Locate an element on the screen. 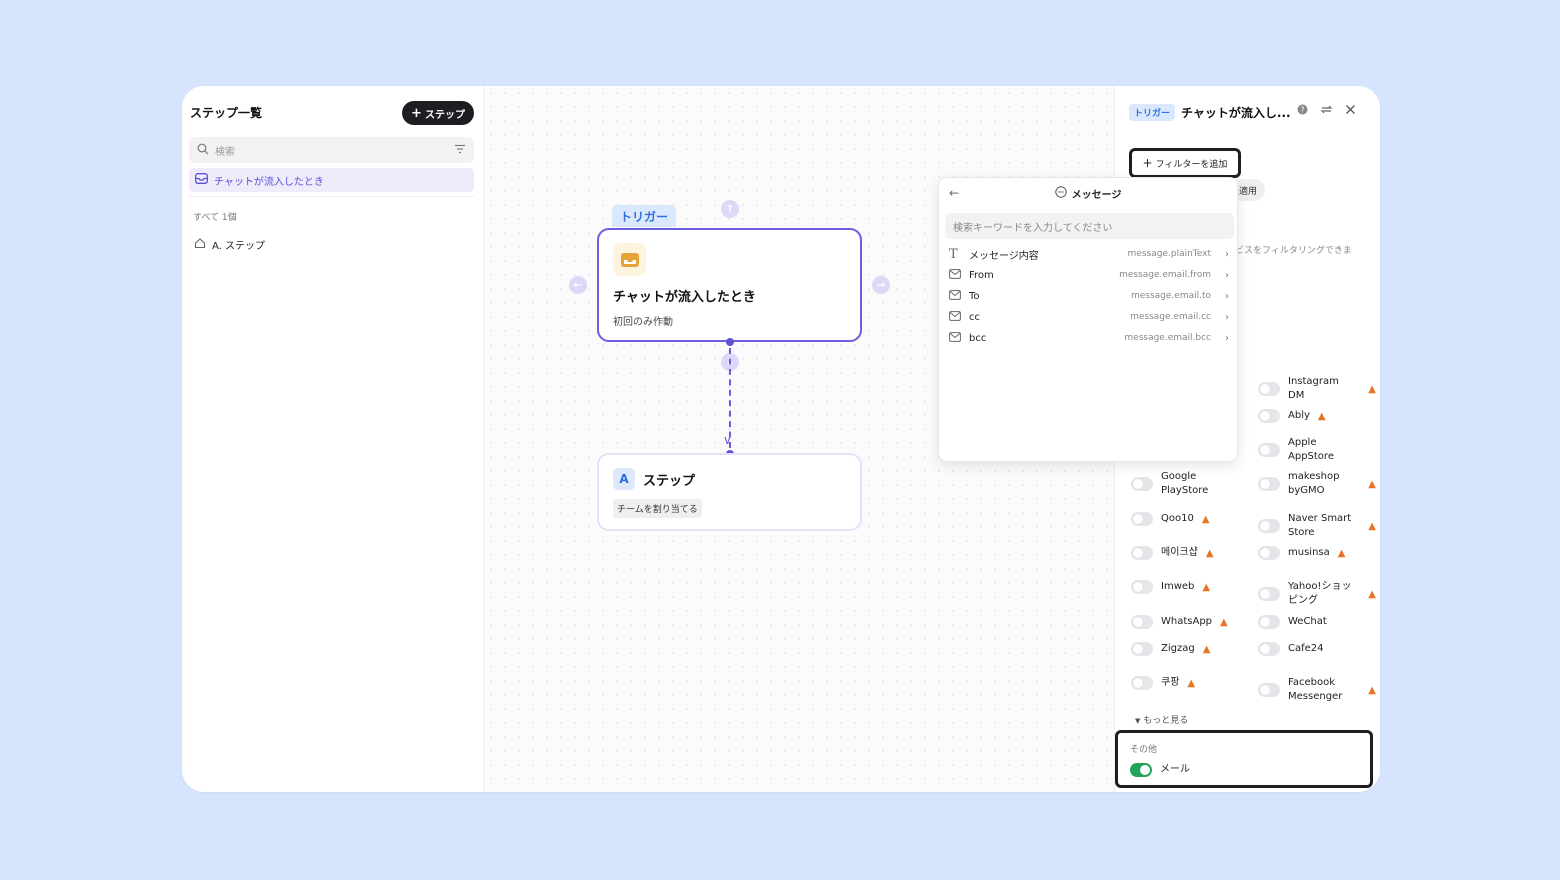  channel-toggle: Yahoo!ショッピング ▲ is located at coordinates (1317, 594).